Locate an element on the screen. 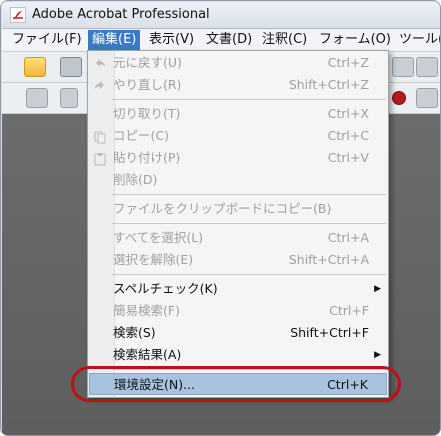 Image resolution: width=441 pixels, height=436 pixels. menu-file: ファイル(F) is located at coordinates (47, 40).